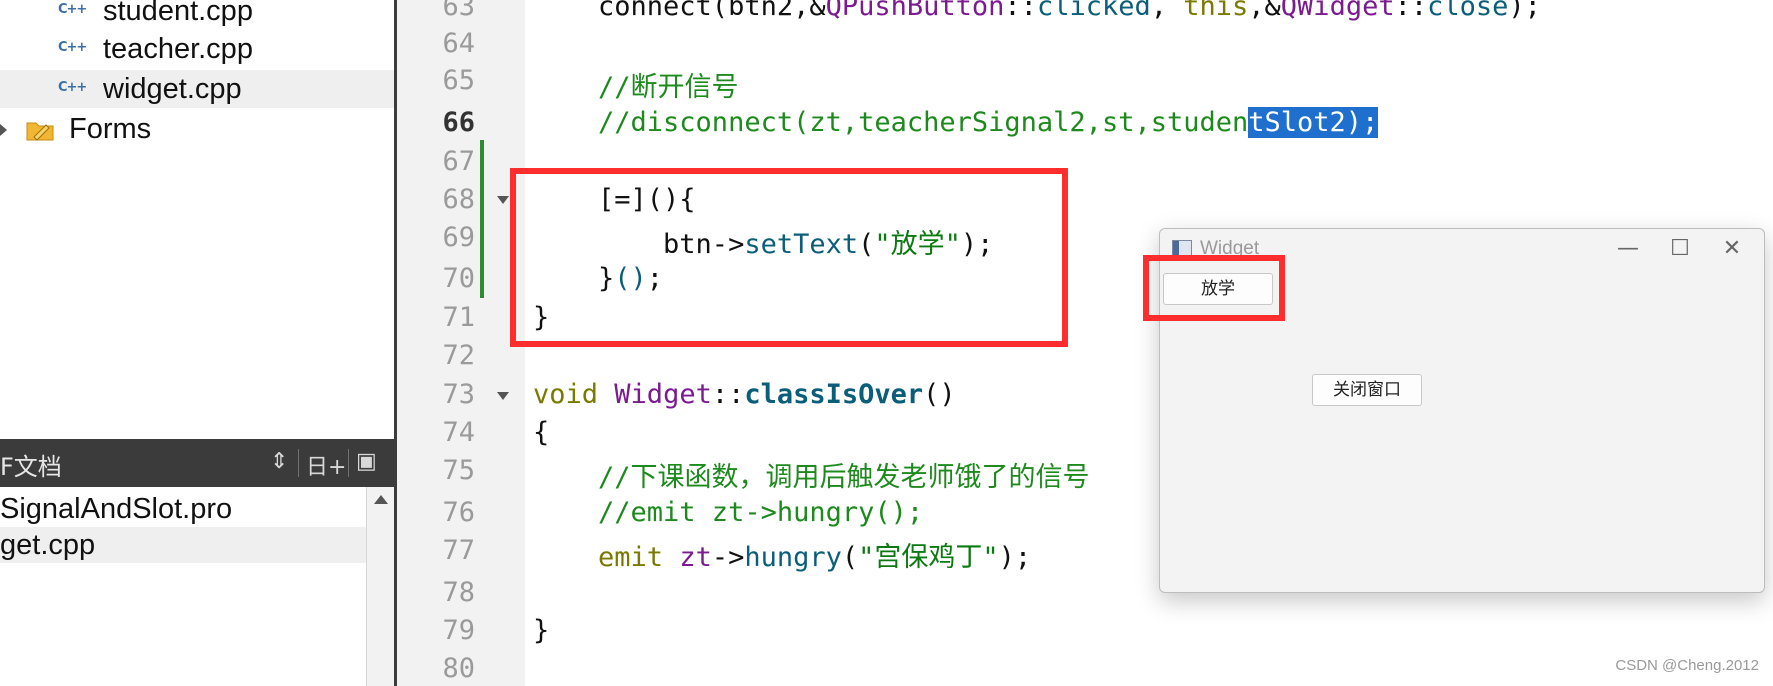  Describe the element at coordinates (1313, 122) in the screenshot. I see `text-selection: tSlot2);` at that location.